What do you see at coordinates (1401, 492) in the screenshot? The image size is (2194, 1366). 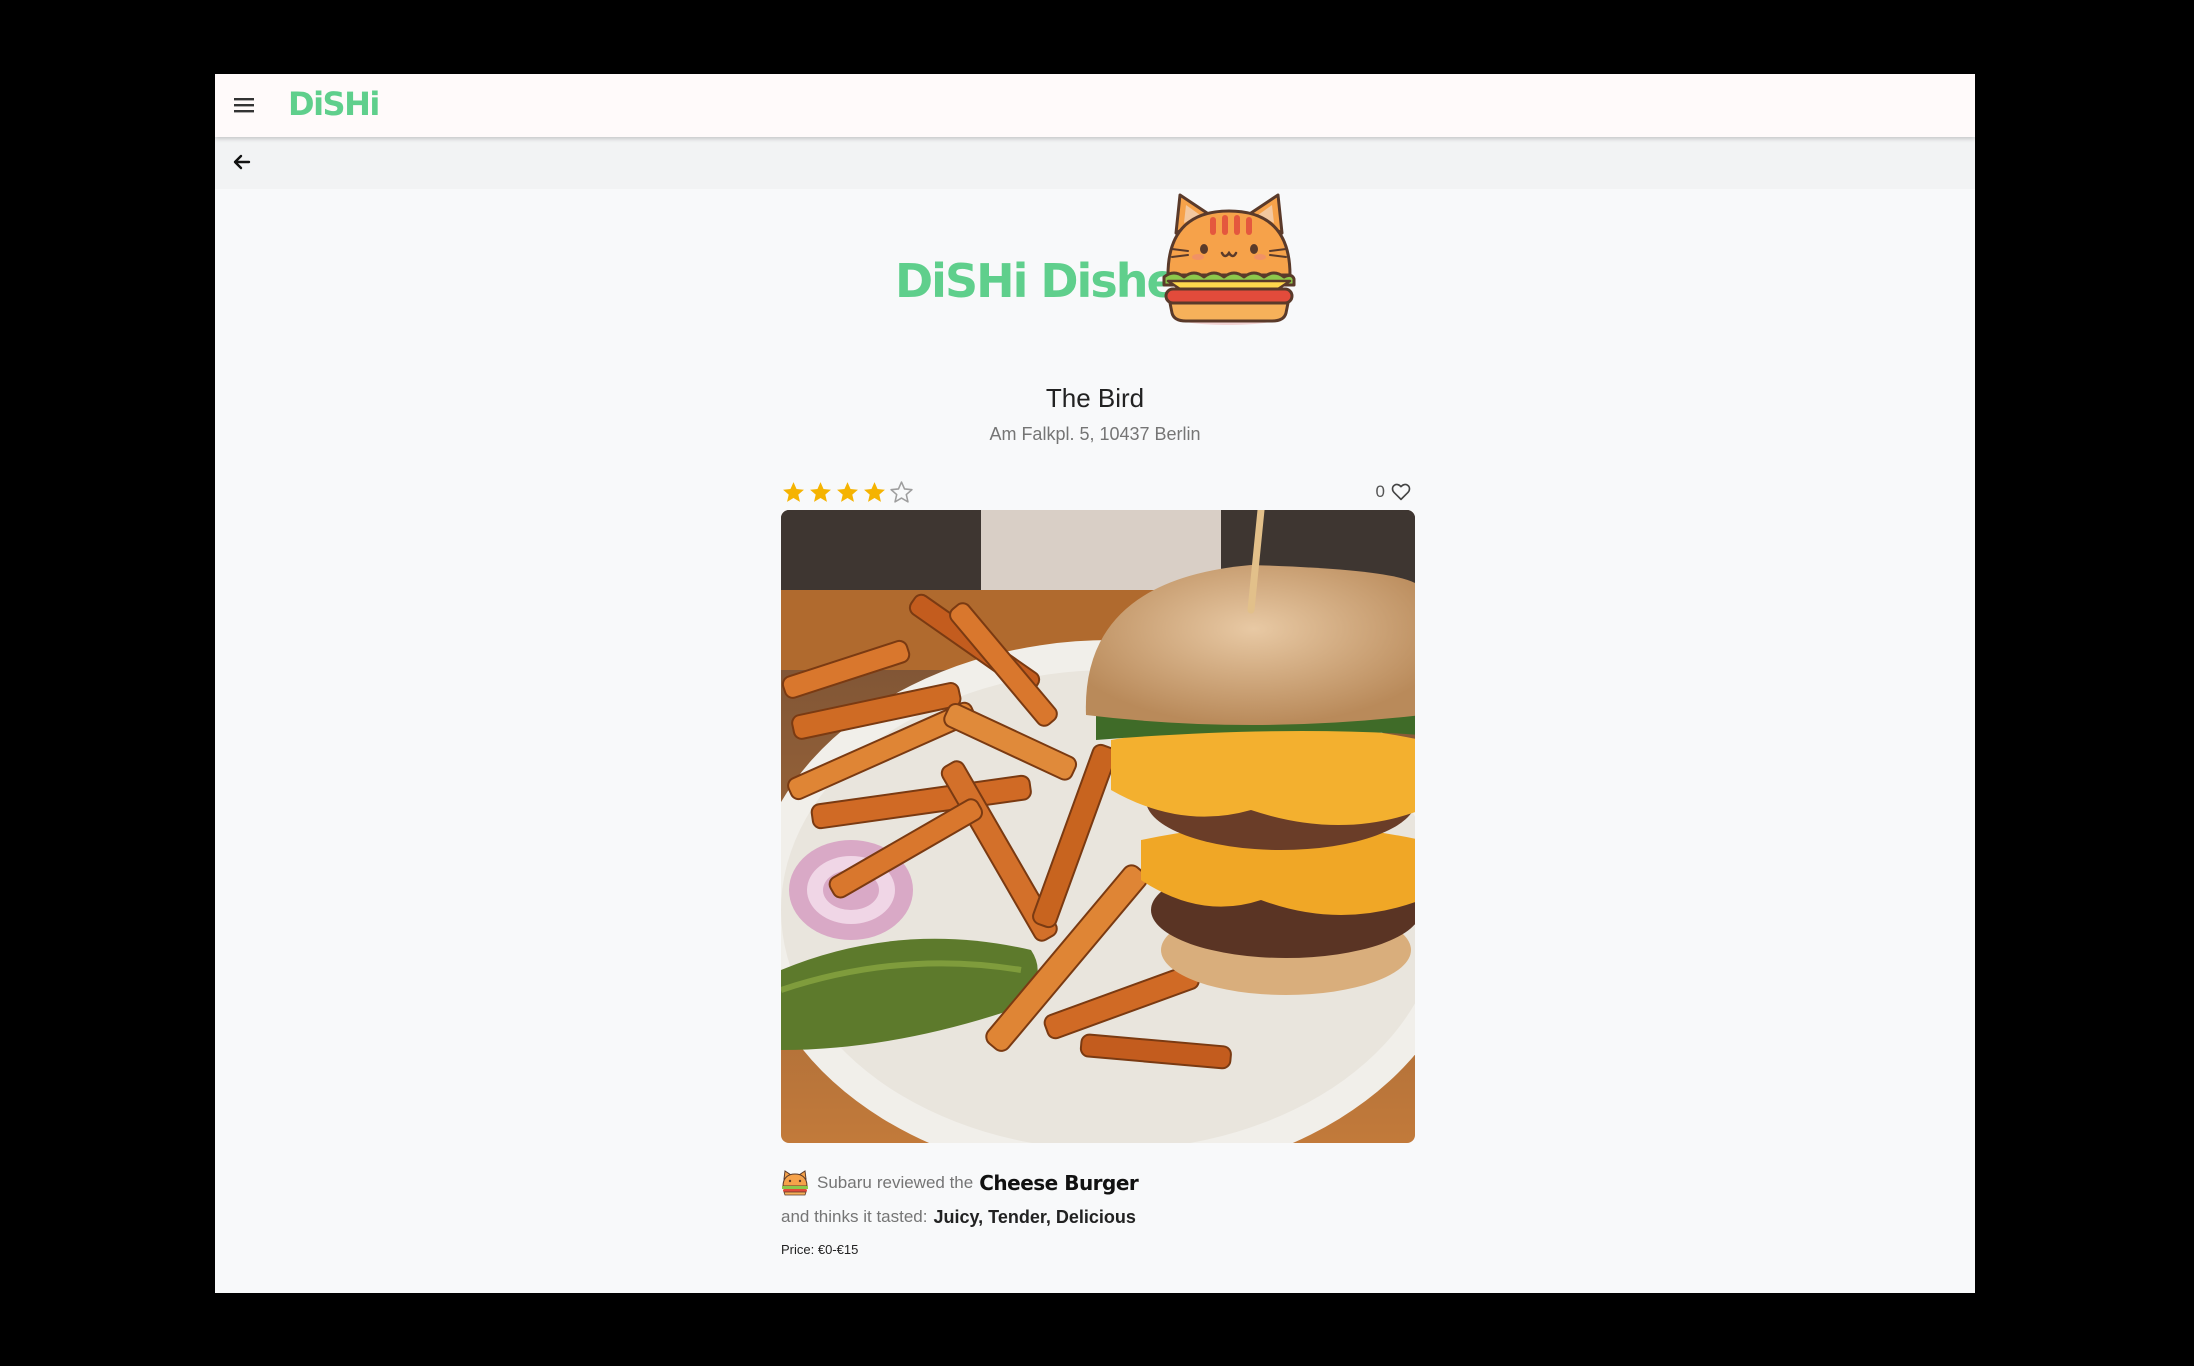 I see `heart-outline-icon` at bounding box center [1401, 492].